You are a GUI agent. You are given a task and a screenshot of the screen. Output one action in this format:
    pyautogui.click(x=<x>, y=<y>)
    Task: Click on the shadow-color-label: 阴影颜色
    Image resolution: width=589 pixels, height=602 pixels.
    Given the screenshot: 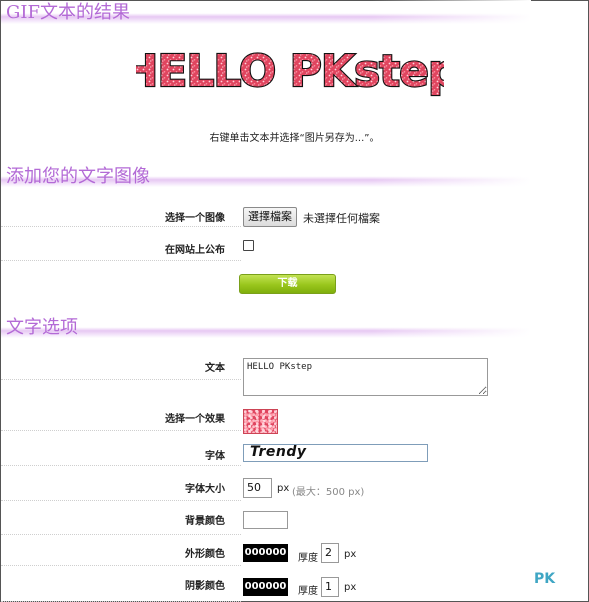 What is the action you would take?
    pyautogui.click(x=205, y=586)
    